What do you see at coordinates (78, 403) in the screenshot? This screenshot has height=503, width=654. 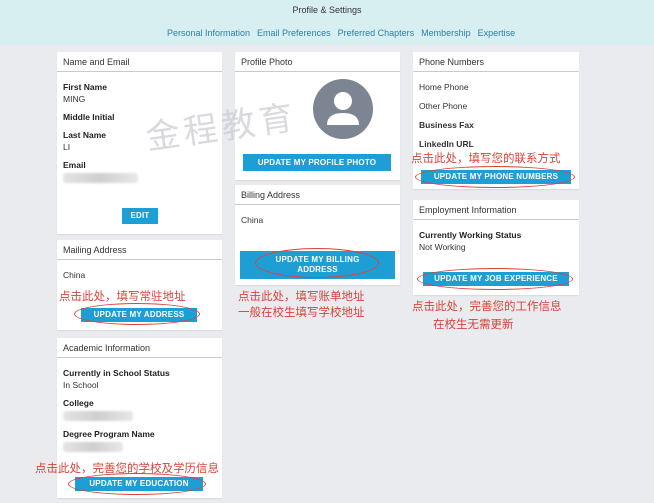 I see `college-label: College` at bounding box center [78, 403].